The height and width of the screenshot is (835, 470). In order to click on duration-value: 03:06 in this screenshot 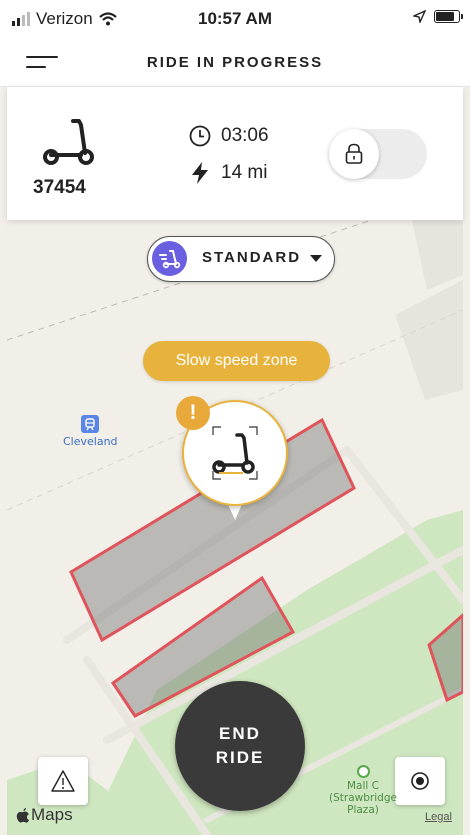, I will do `click(245, 135)`.